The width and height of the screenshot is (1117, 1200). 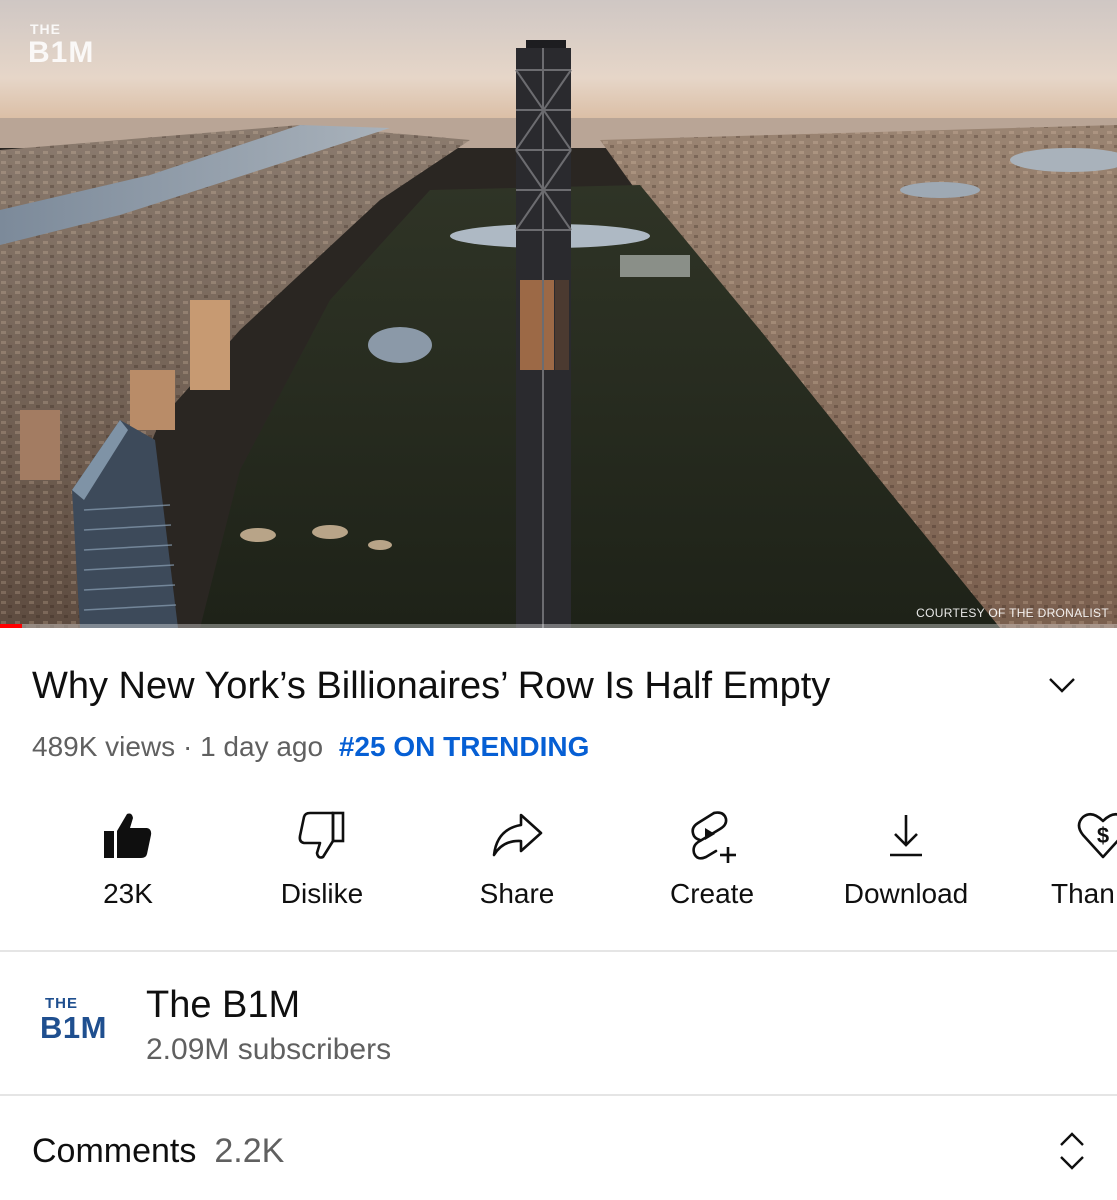 I want to click on dislike-icon-wrap, so click(x=322, y=837).